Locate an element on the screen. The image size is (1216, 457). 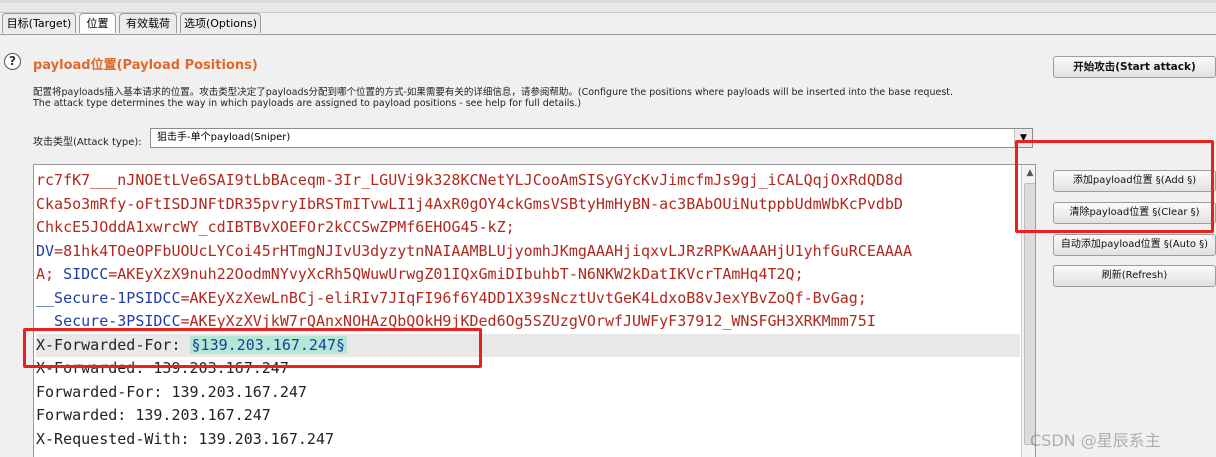
auto-position-button: 自动添加payload位置 §(Auto §) is located at coordinates (1134, 245).